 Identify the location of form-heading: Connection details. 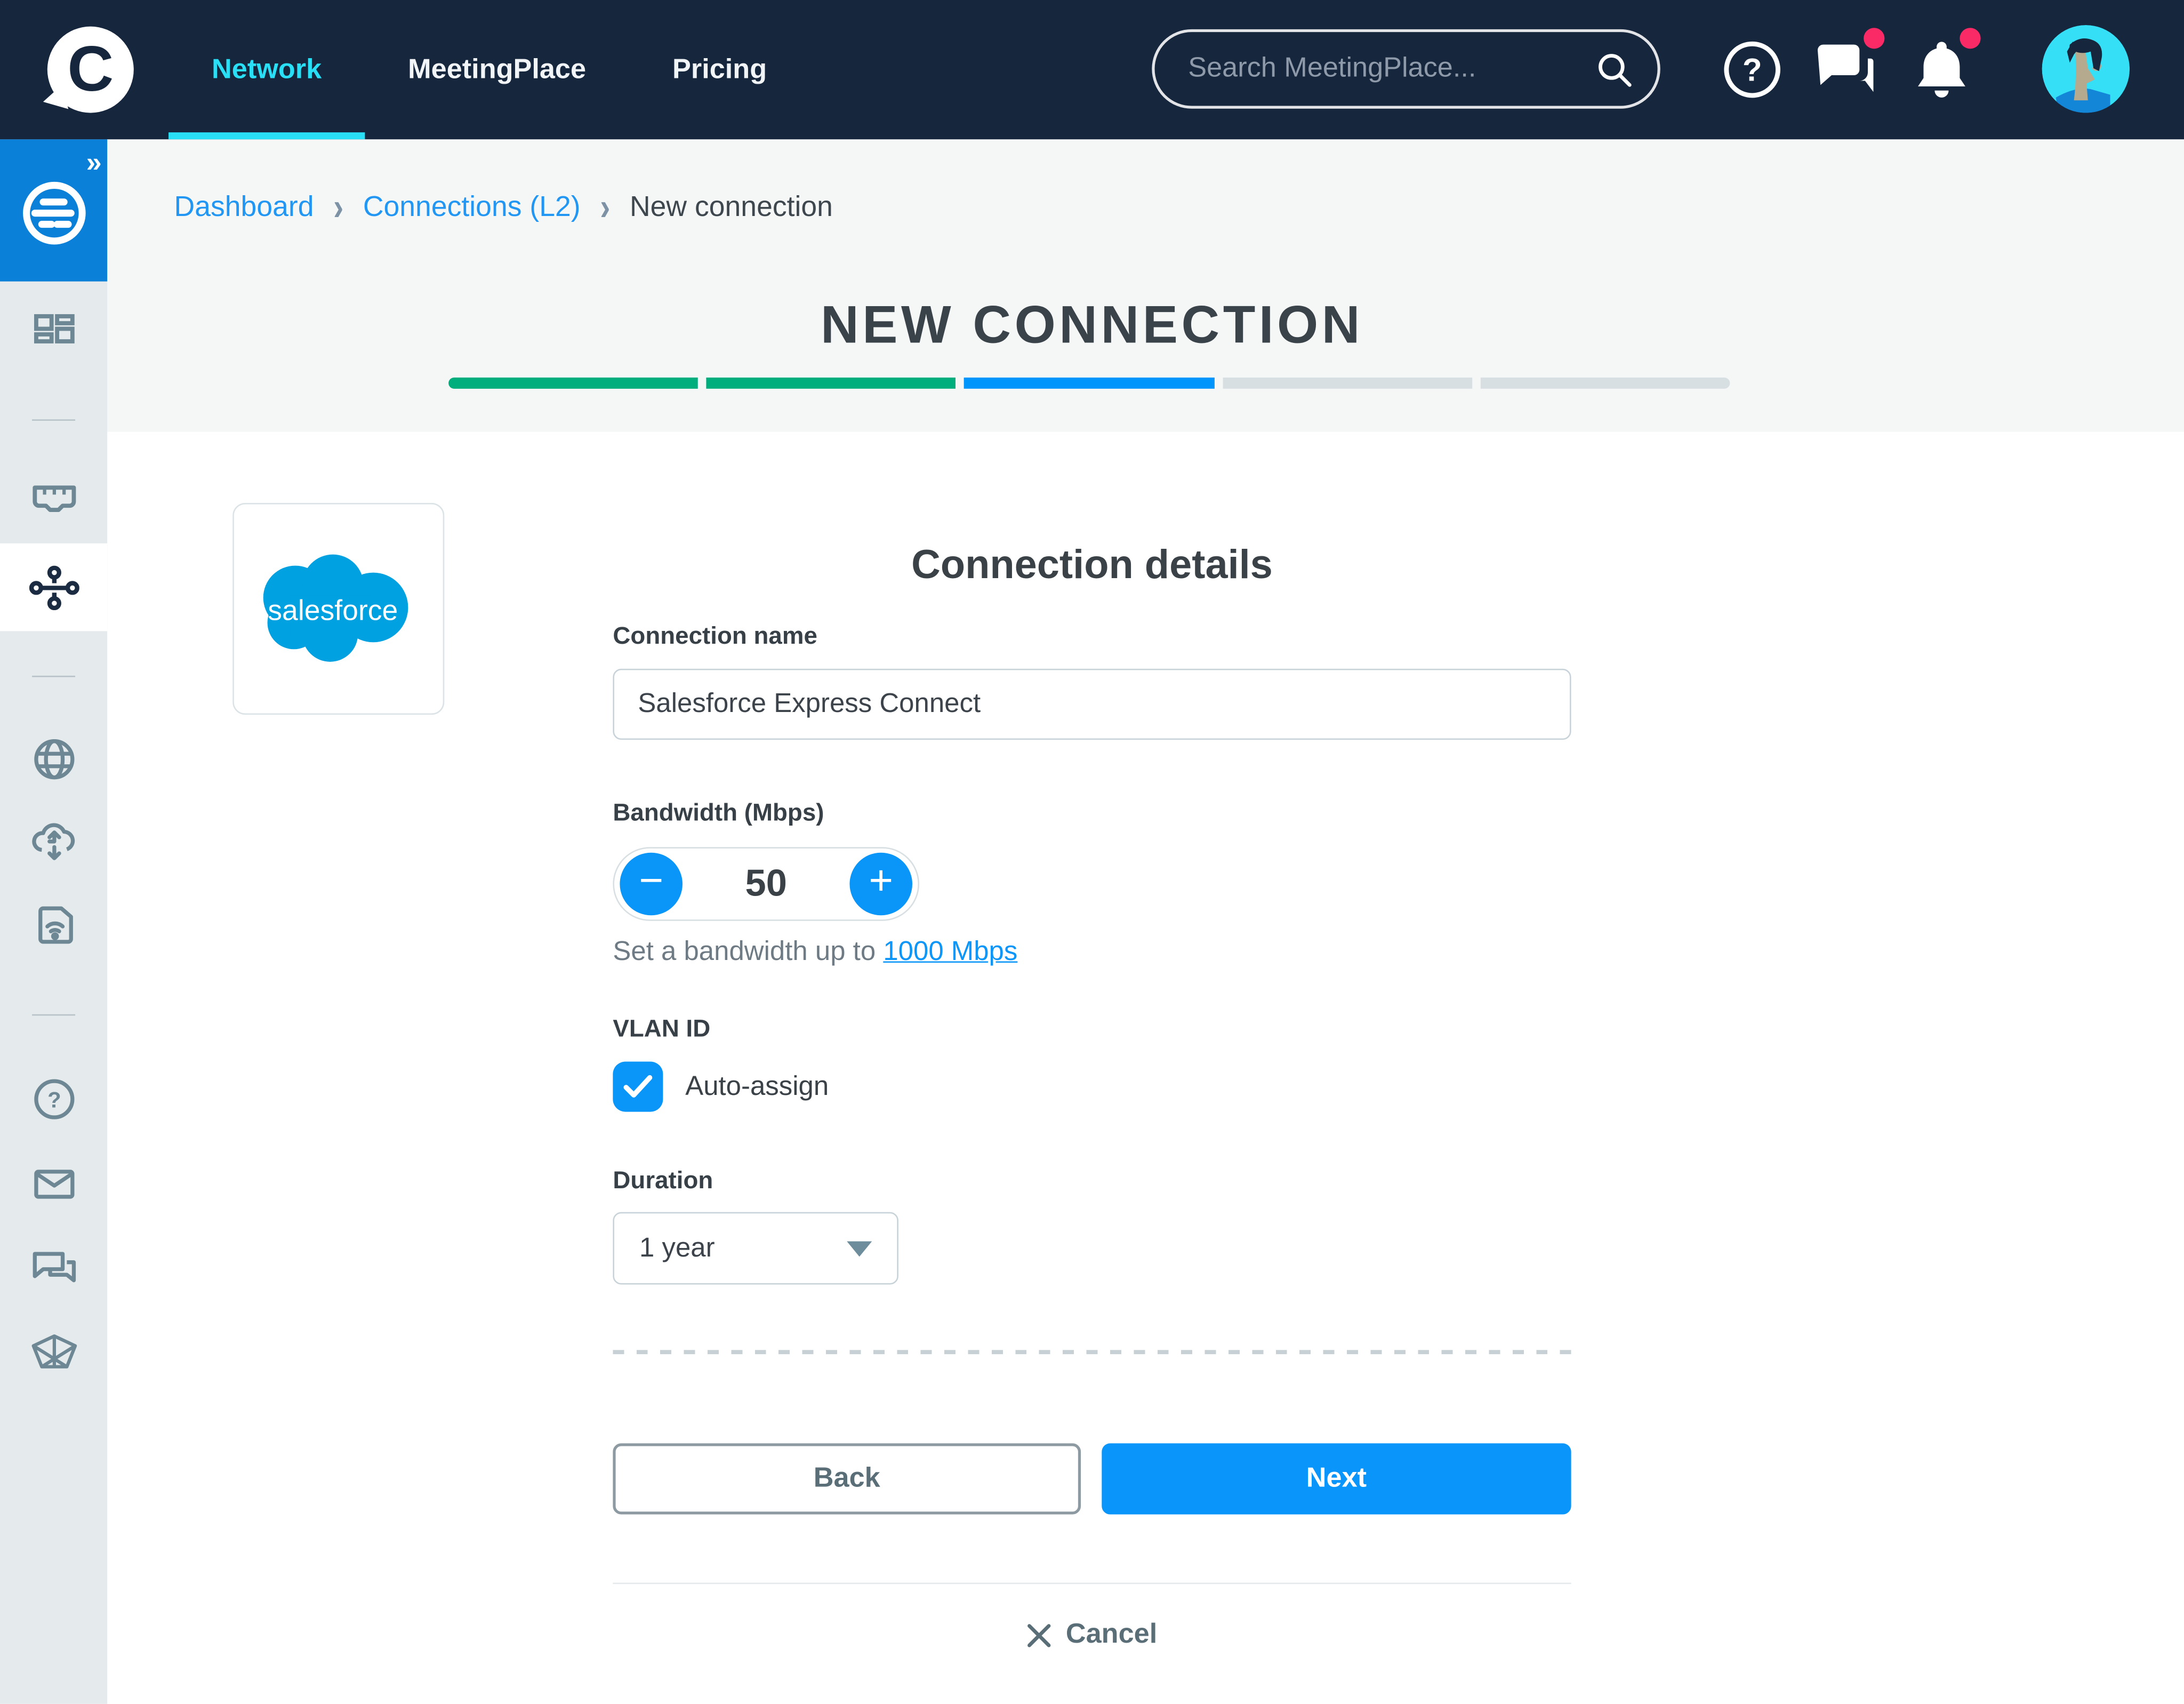
(1092, 565).